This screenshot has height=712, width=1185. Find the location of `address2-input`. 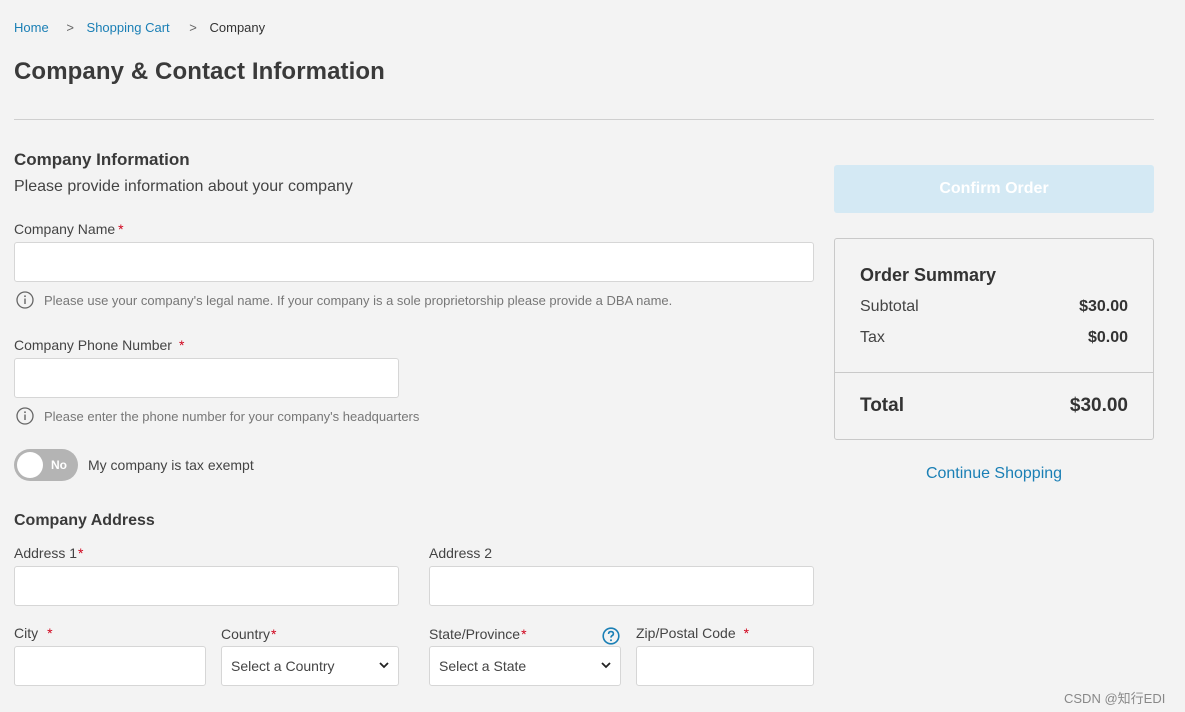

address2-input is located at coordinates (621, 586).